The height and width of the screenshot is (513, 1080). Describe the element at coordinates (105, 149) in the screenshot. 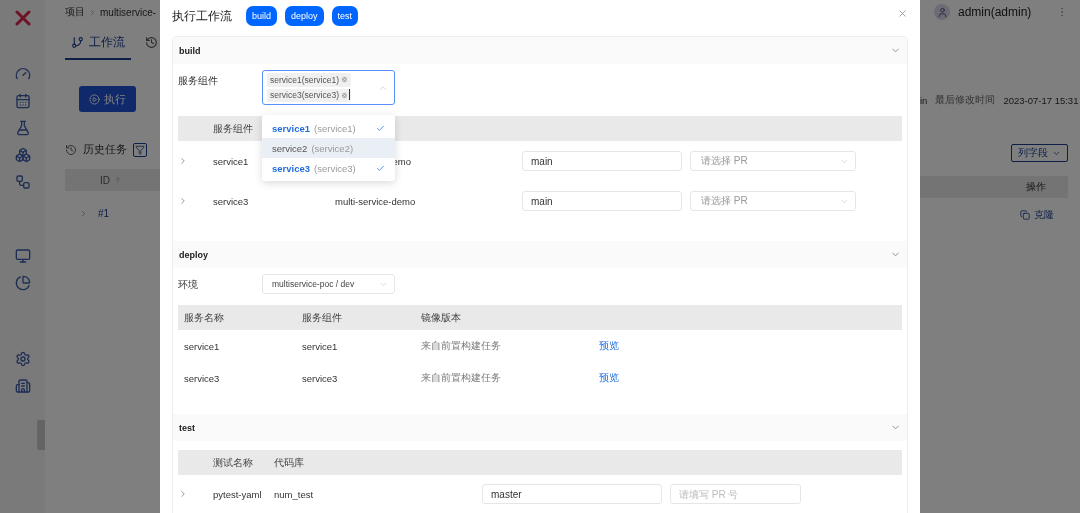

I see `section-title: 历史任务` at that location.